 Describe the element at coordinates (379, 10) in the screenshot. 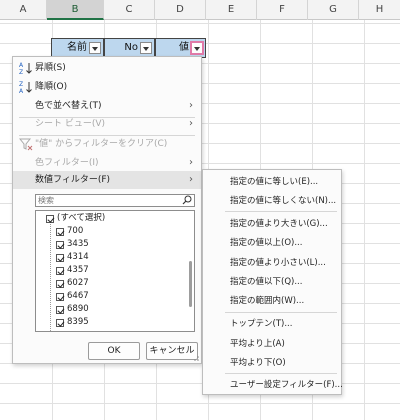

I see `column-header-h: H` at that location.